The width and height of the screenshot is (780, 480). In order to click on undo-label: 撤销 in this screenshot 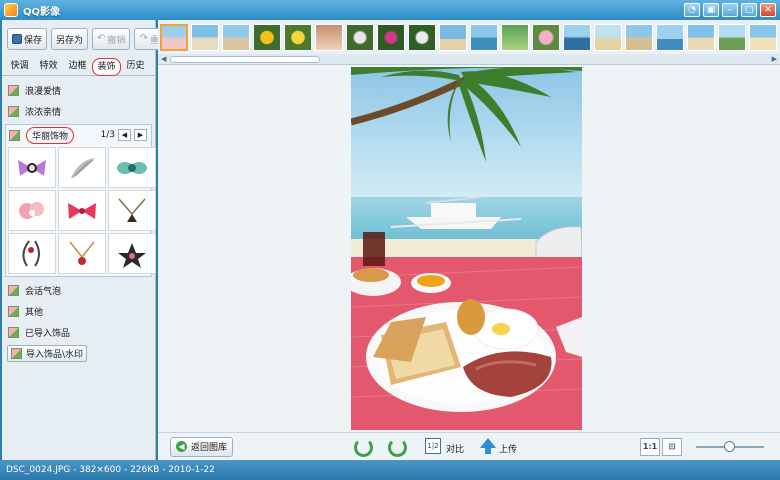, I will do `click(116, 40)`.